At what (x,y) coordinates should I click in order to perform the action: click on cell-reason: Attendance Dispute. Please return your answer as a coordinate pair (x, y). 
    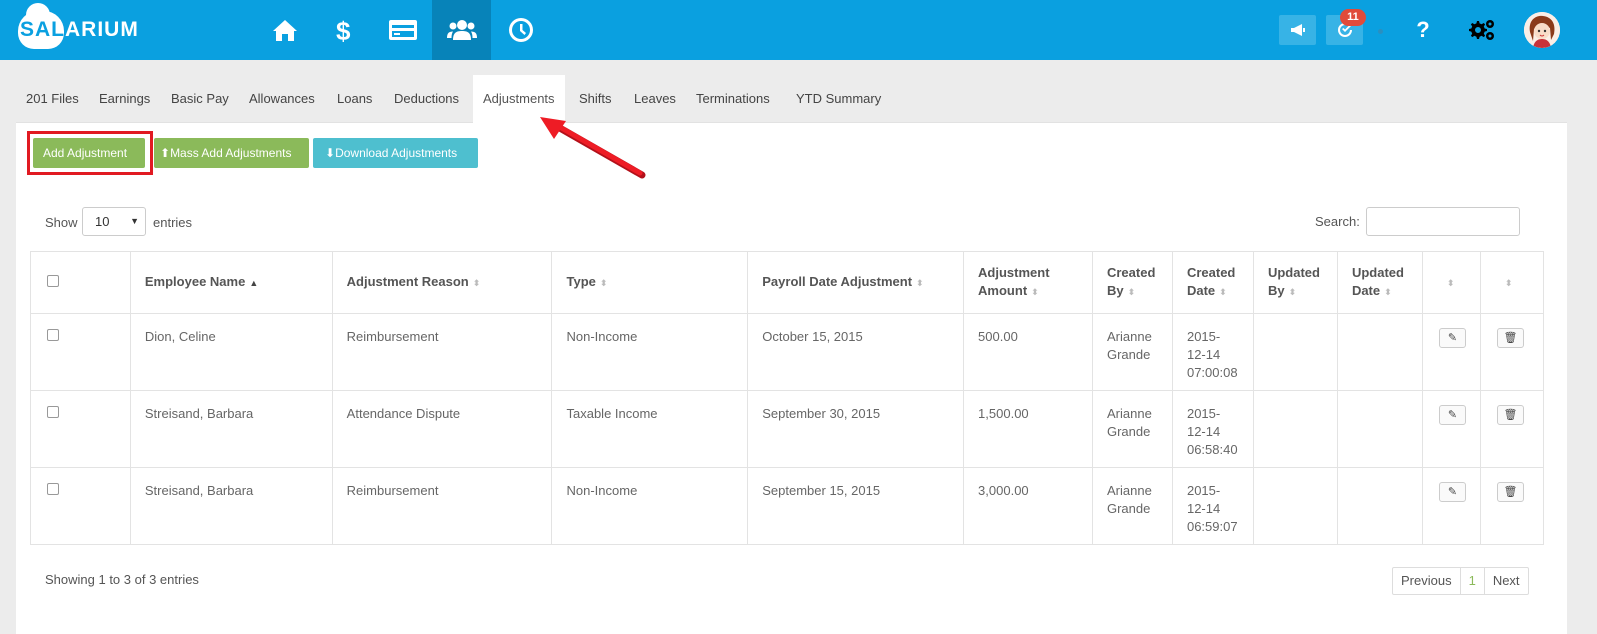
    Looking at the image, I should click on (442, 429).